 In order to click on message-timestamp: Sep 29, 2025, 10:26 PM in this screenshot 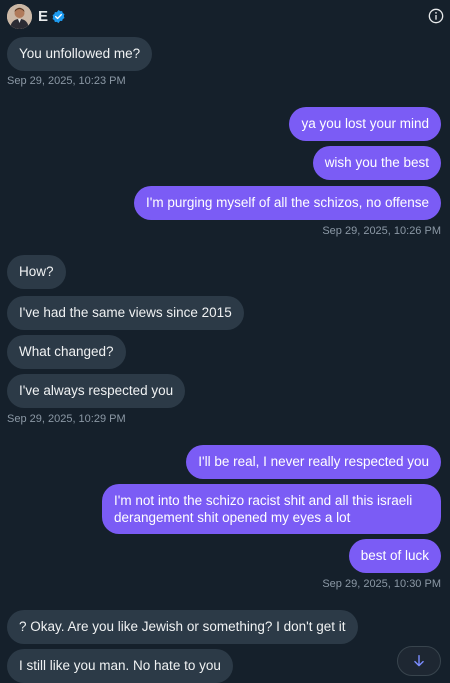, I will do `click(381, 231)`.